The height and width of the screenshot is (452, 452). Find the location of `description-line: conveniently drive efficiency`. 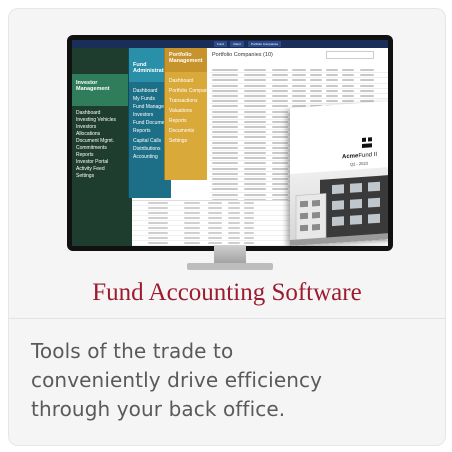

description-line: conveniently drive efficiency is located at coordinates (177, 380).